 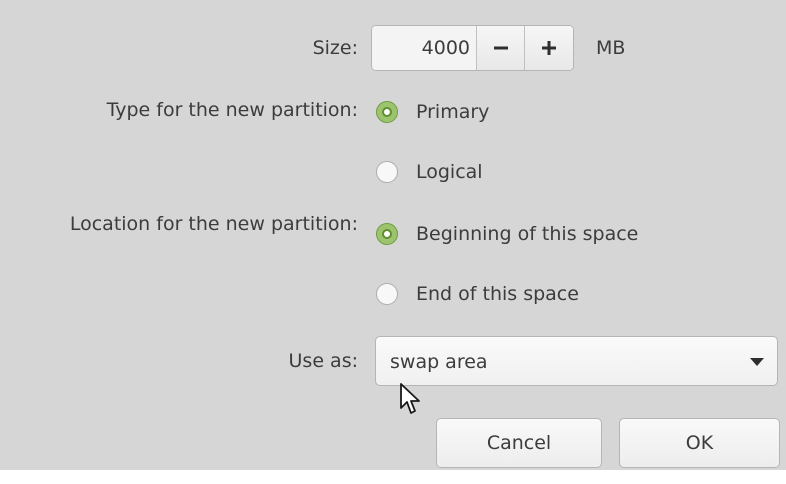 I want to click on increment-button, so click(x=548, y=48).